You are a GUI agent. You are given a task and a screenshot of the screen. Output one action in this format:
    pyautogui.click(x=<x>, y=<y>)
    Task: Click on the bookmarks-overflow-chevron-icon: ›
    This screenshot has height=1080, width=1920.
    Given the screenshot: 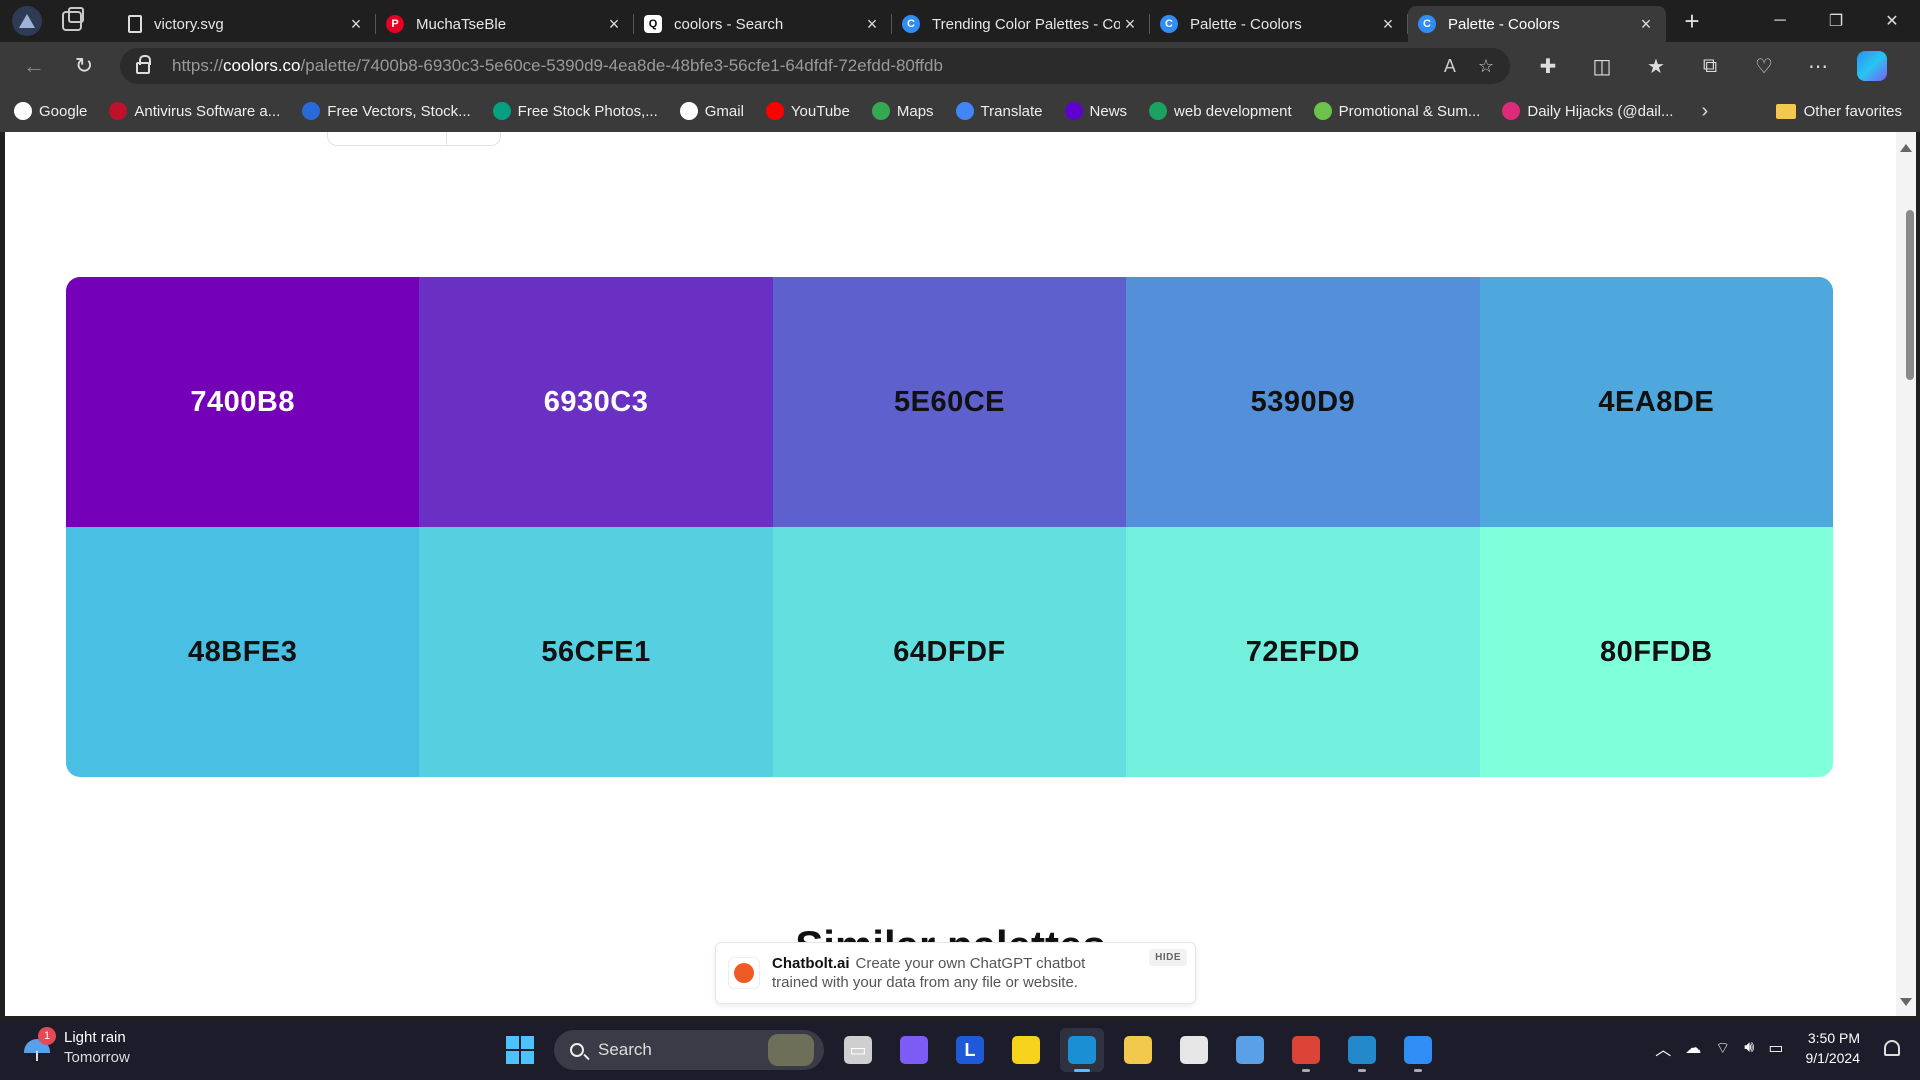 What is the action you would take?
    pyautogui.click(x=1716, y=111)
    